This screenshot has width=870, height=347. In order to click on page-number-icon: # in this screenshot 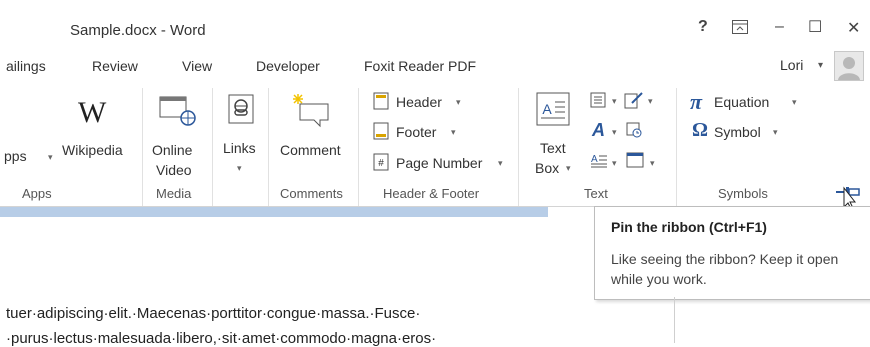, I will do `click(381, 164)`.